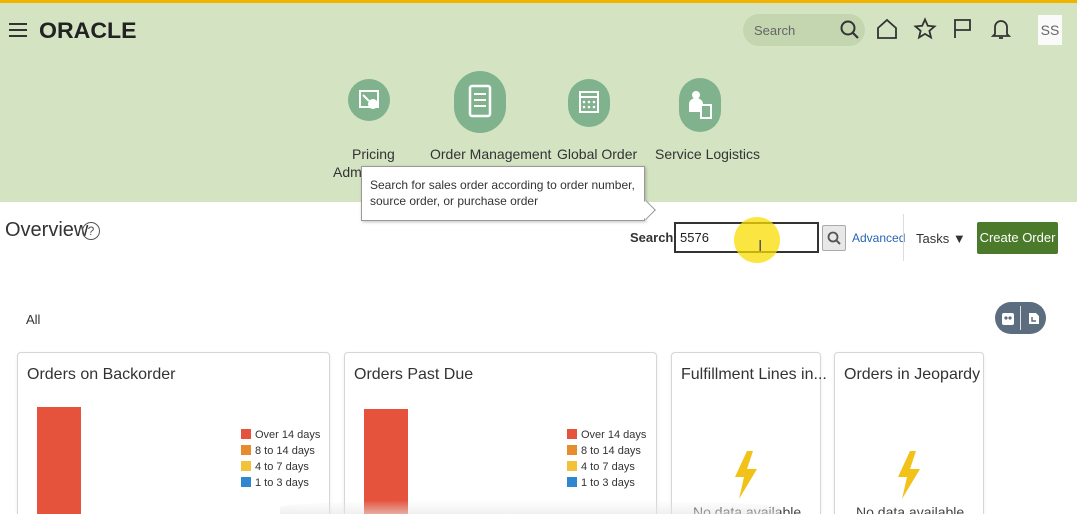 This screenshot has width=1077, height=514. What do you see at coordinates (963, 29) in the screenshot?
I see `flag-icon` at bounding box center [963, 29].